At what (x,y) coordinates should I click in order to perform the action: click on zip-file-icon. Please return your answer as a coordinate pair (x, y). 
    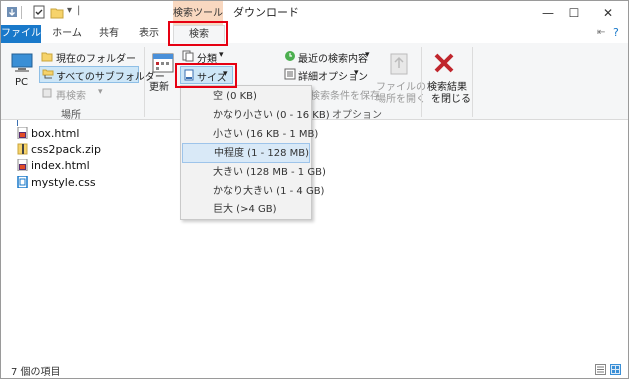
    Looking at the image, I should click on (22, 149).